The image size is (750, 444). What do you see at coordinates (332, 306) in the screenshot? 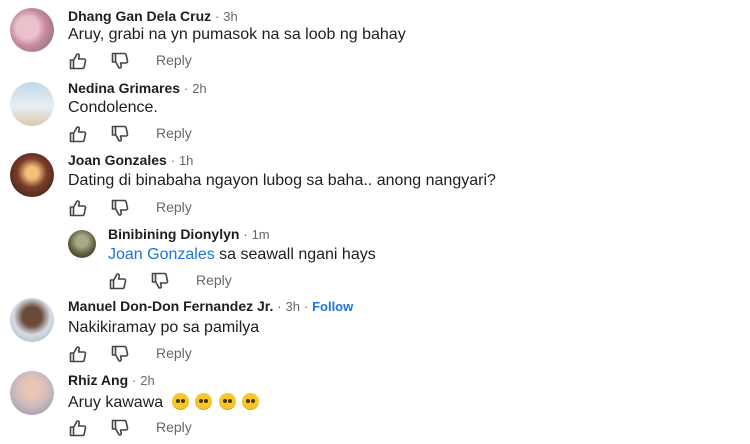
I see `follow-button: Follow` at bounding box center [332, 306].